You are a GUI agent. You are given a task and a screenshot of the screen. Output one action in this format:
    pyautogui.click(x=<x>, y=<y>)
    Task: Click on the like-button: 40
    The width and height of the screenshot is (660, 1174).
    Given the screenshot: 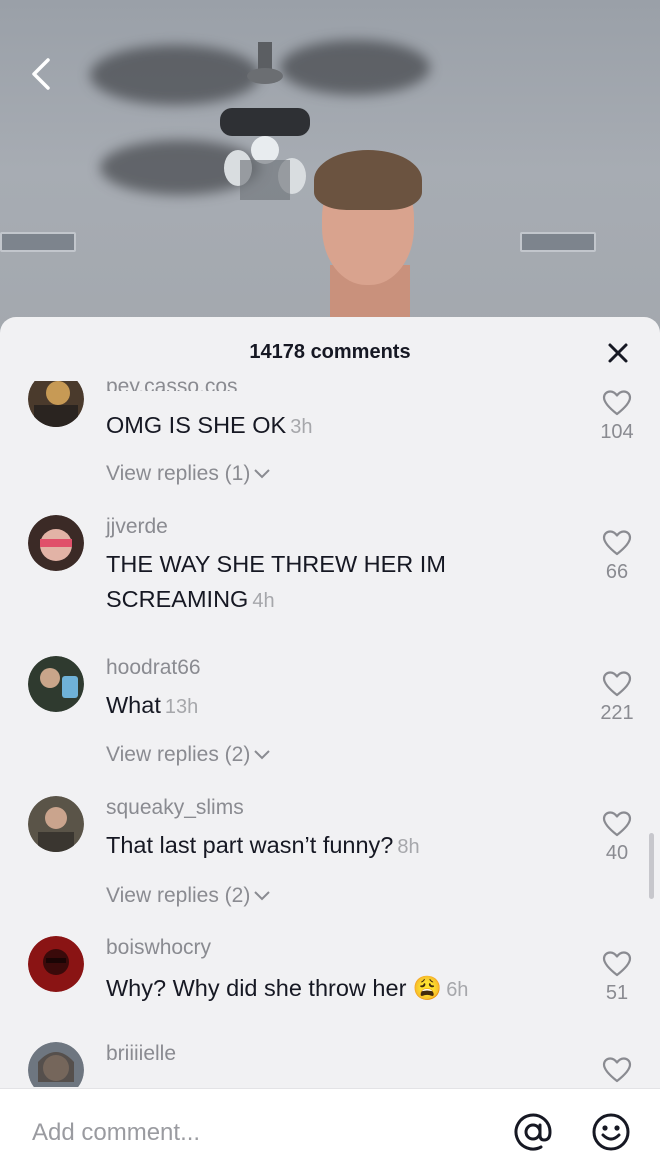 What is the action you would take?
    pyautogui.click(x=617, y=837)
    